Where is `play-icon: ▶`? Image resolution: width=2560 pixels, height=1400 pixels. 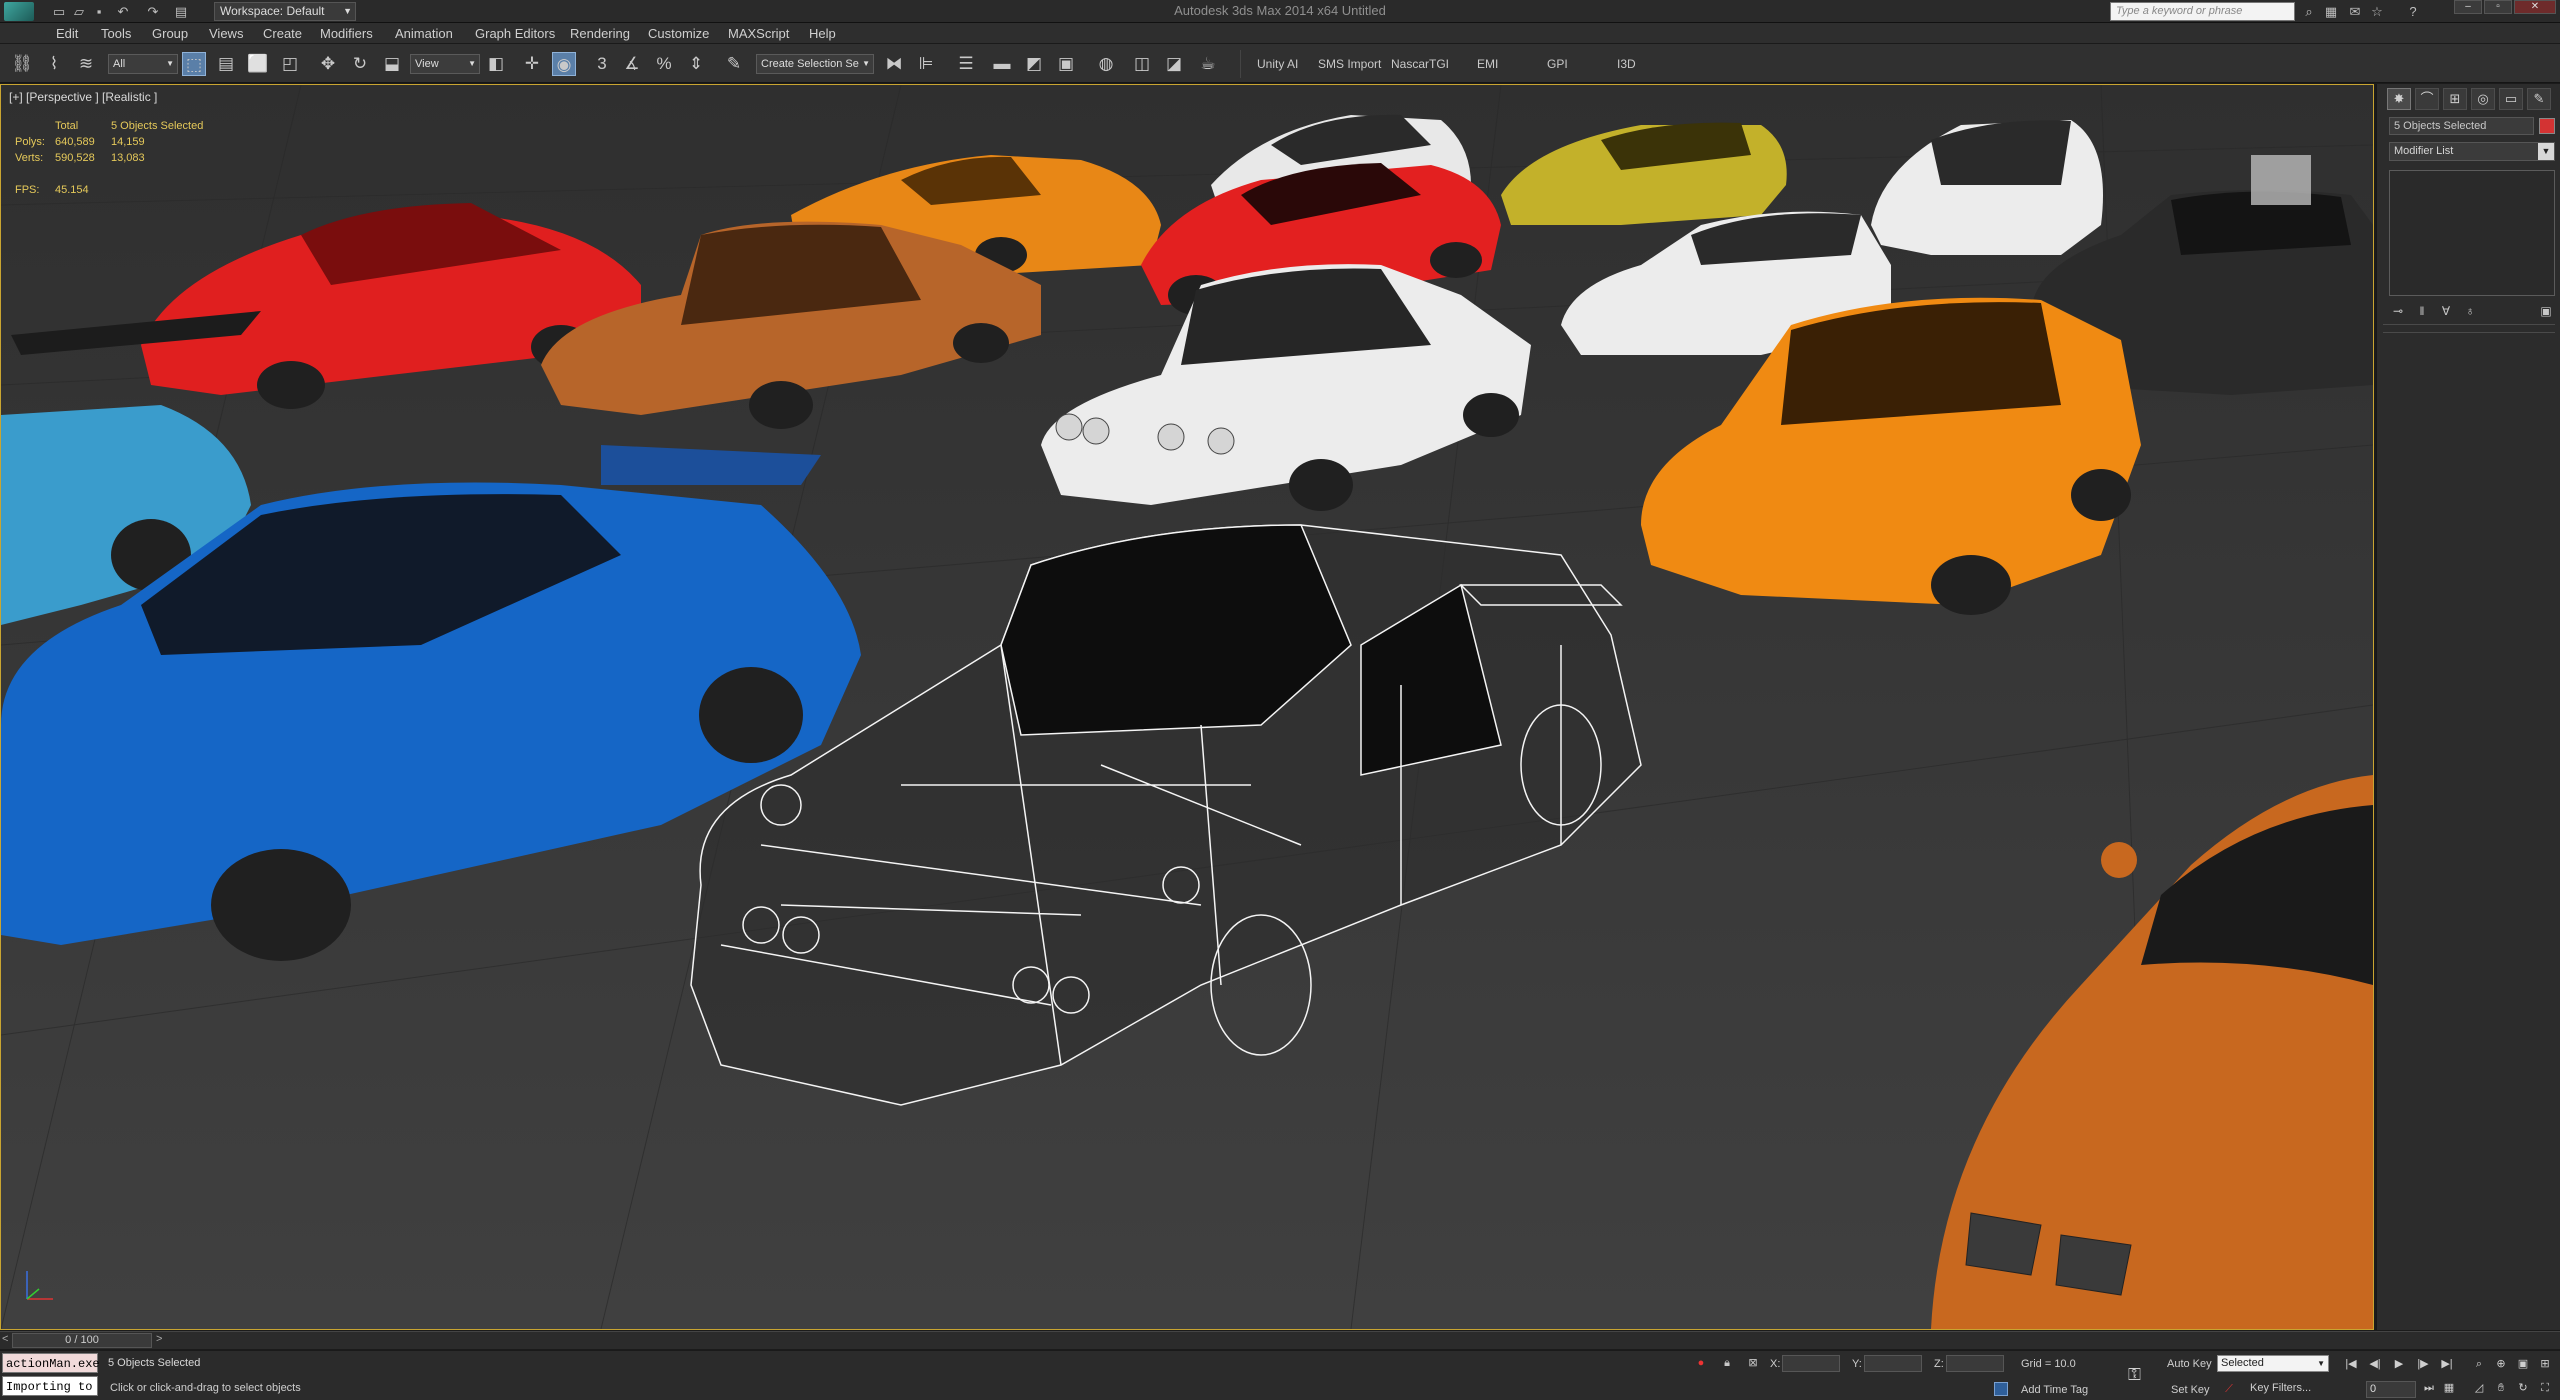 play-icon: ▶ is located at coordinates (2399, 1364).